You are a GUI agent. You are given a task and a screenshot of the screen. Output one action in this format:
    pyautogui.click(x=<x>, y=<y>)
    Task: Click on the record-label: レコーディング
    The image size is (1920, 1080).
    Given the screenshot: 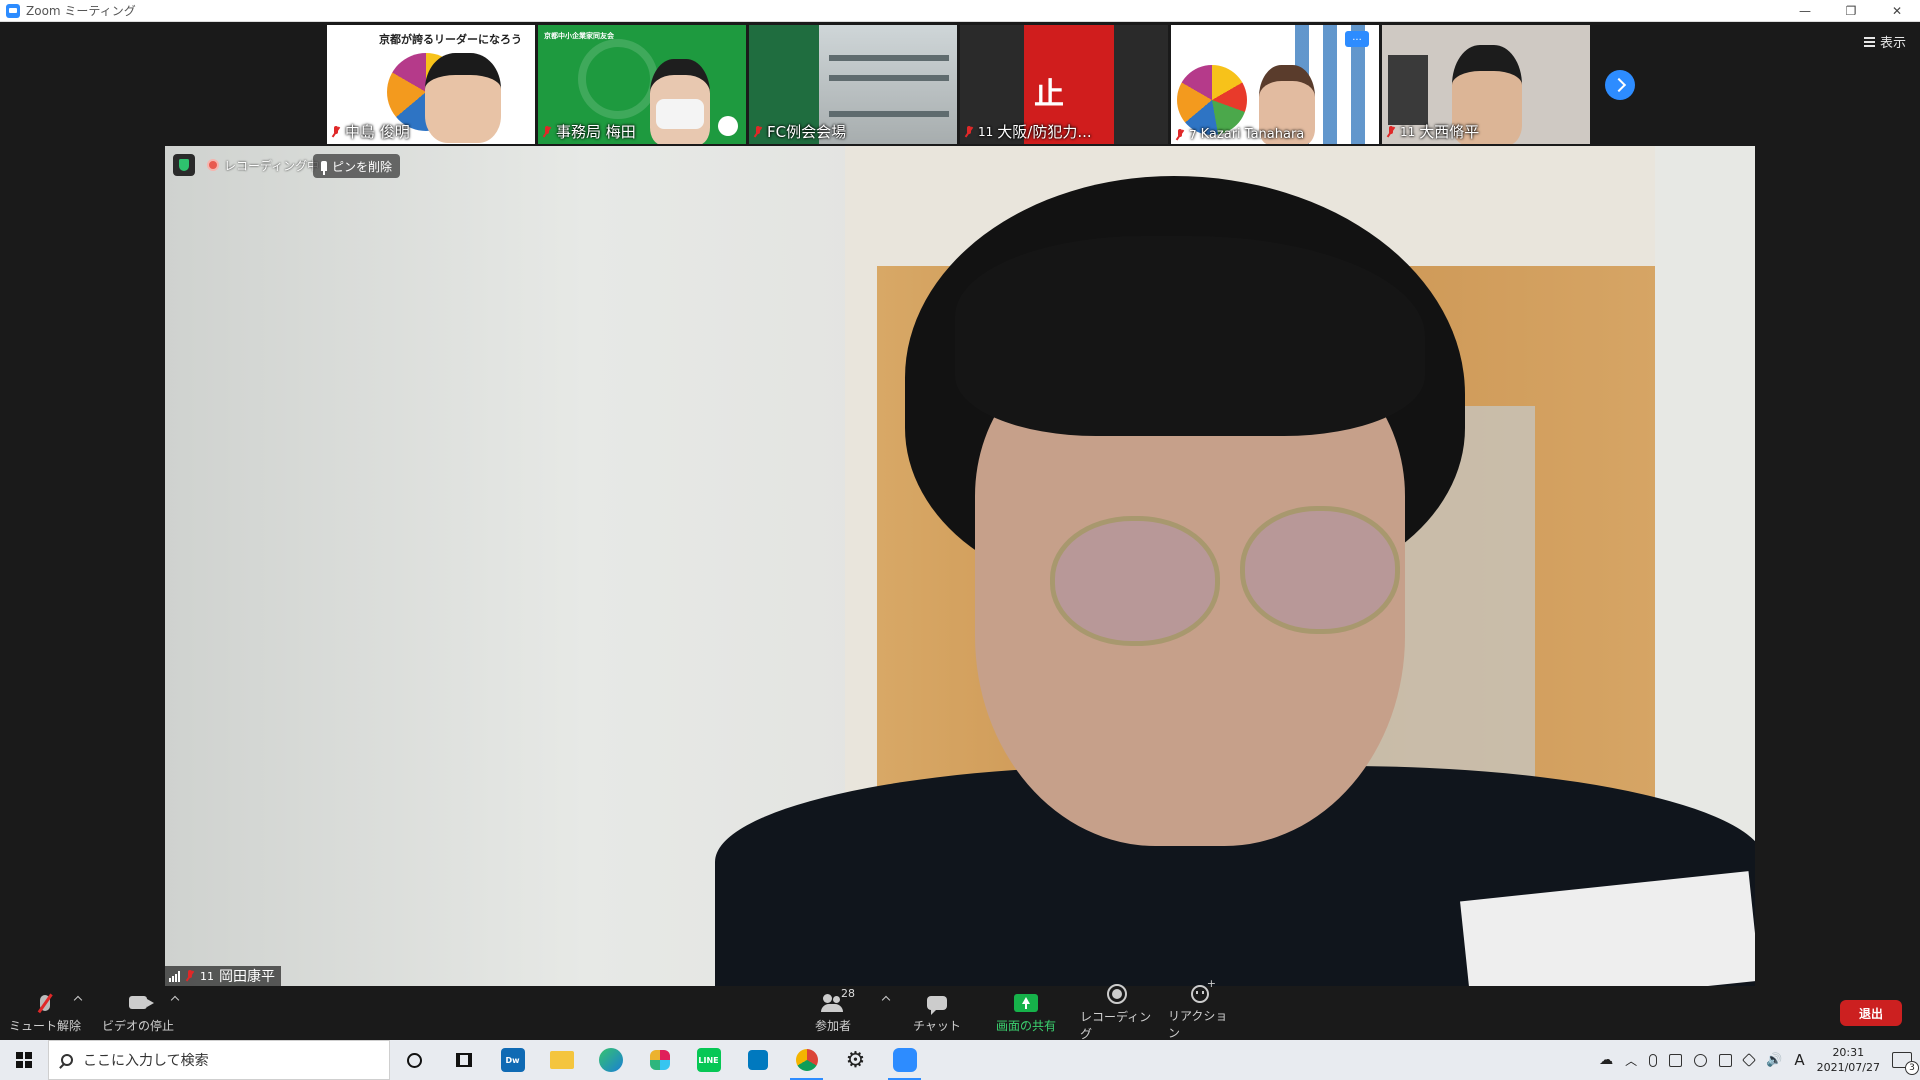 What is the action you would take?
    pyautogui.click(x=1116, y=1025)
    